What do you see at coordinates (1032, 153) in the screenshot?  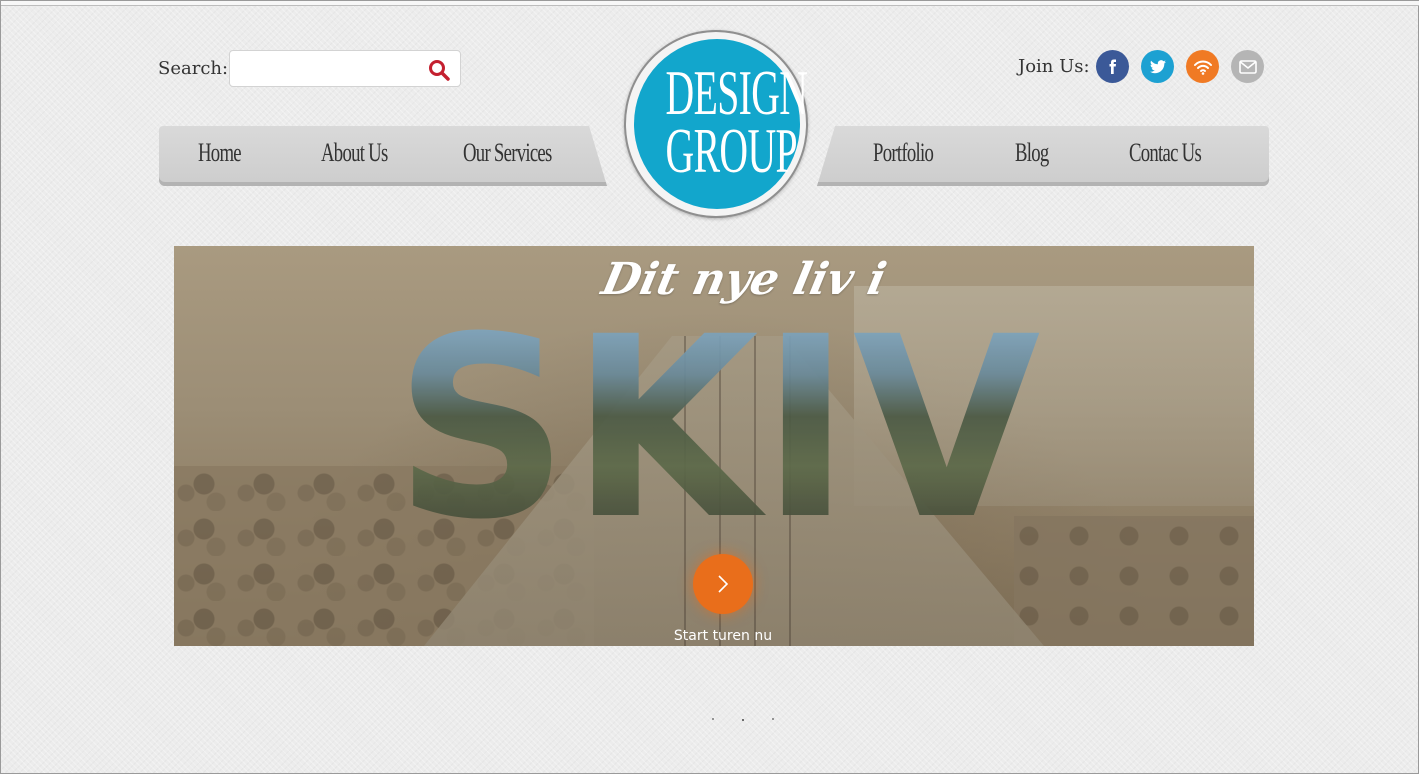 I see `nav-item-blog: Blog` at bounding box center [1032, 153].